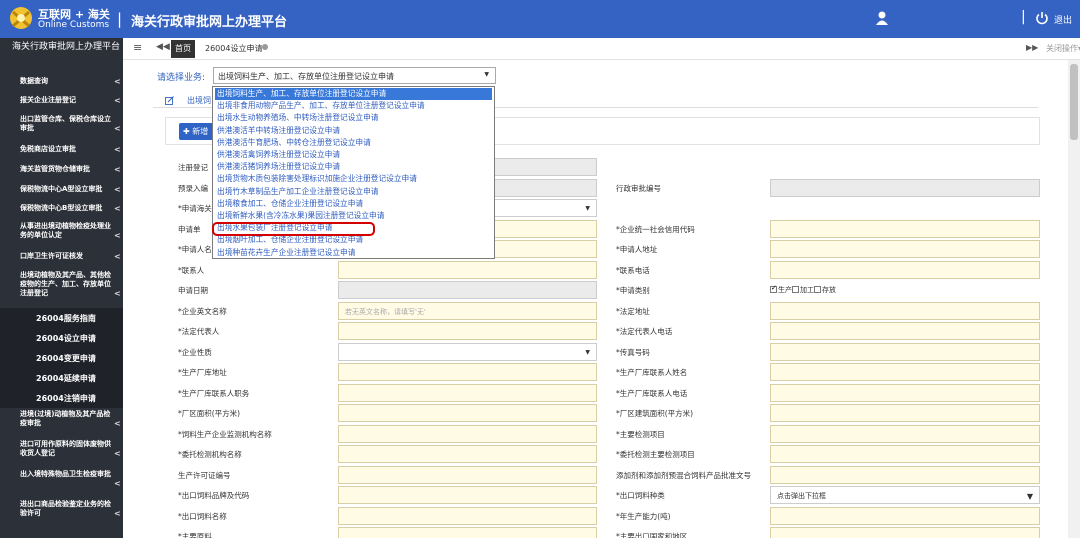 The width and height of the screenshot is (1080, 538). Describe the element at coordinates (233, 48) in the screenshot. I see `tab-apply: 26004设立申请` at that location.